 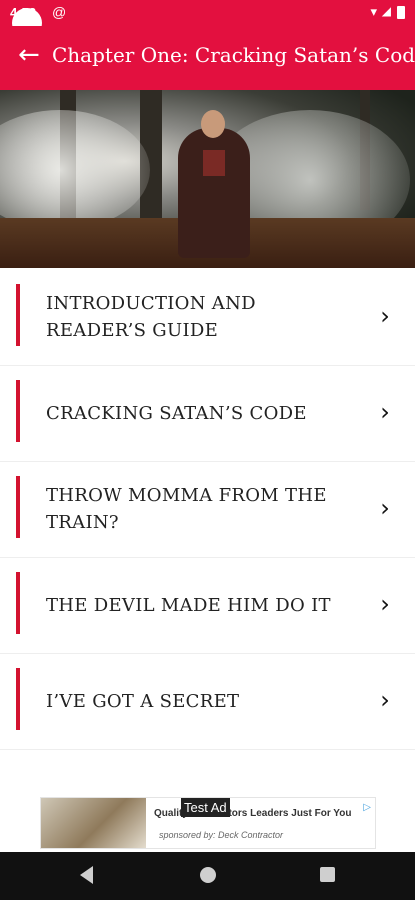 I want to click on wifi-icon: ▾, so click(x=373, y=11).